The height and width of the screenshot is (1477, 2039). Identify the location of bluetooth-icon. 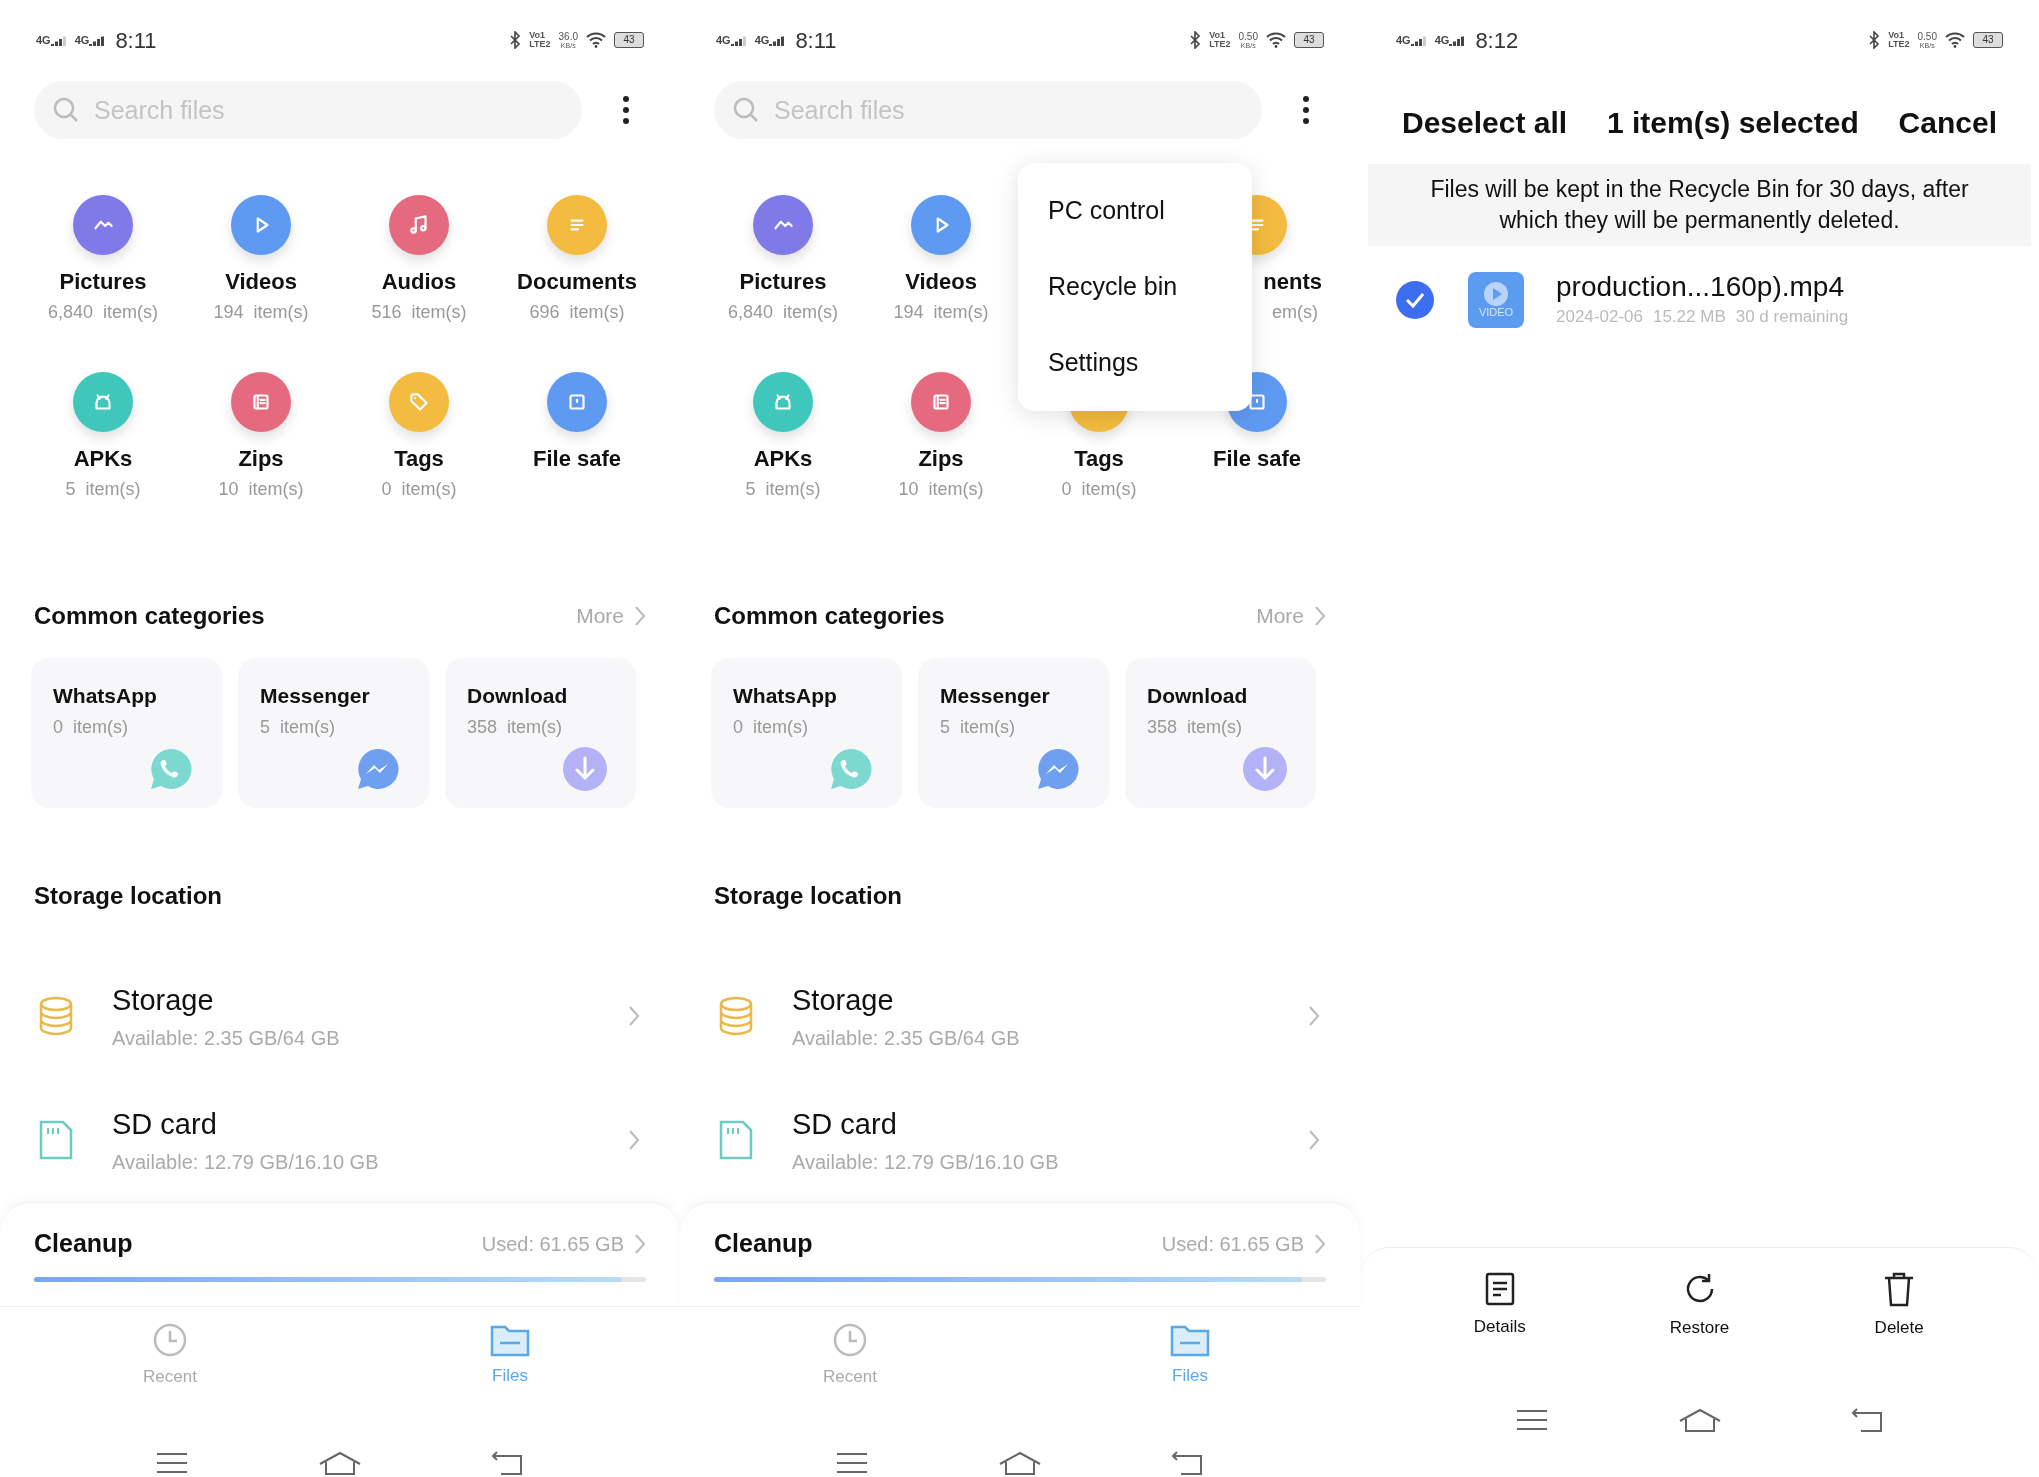
(1874, 40).